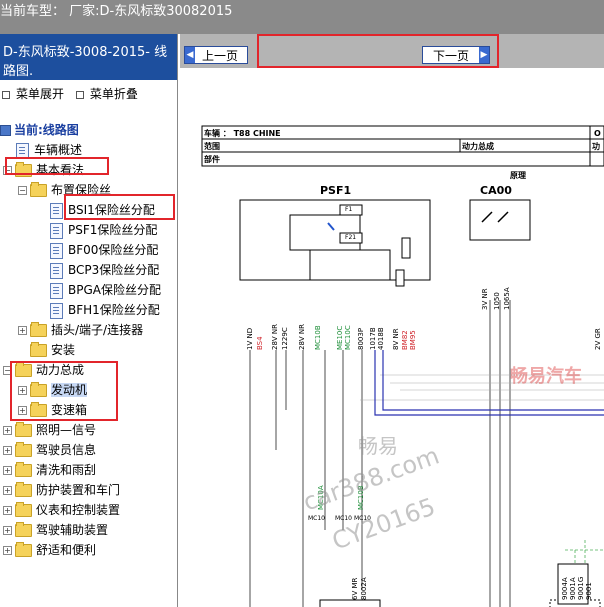 This screenshot has height=607, width=604. Describe the element at coordinates (496, 190) in the screenshot. I see `ca00-label: CA00` at that location.